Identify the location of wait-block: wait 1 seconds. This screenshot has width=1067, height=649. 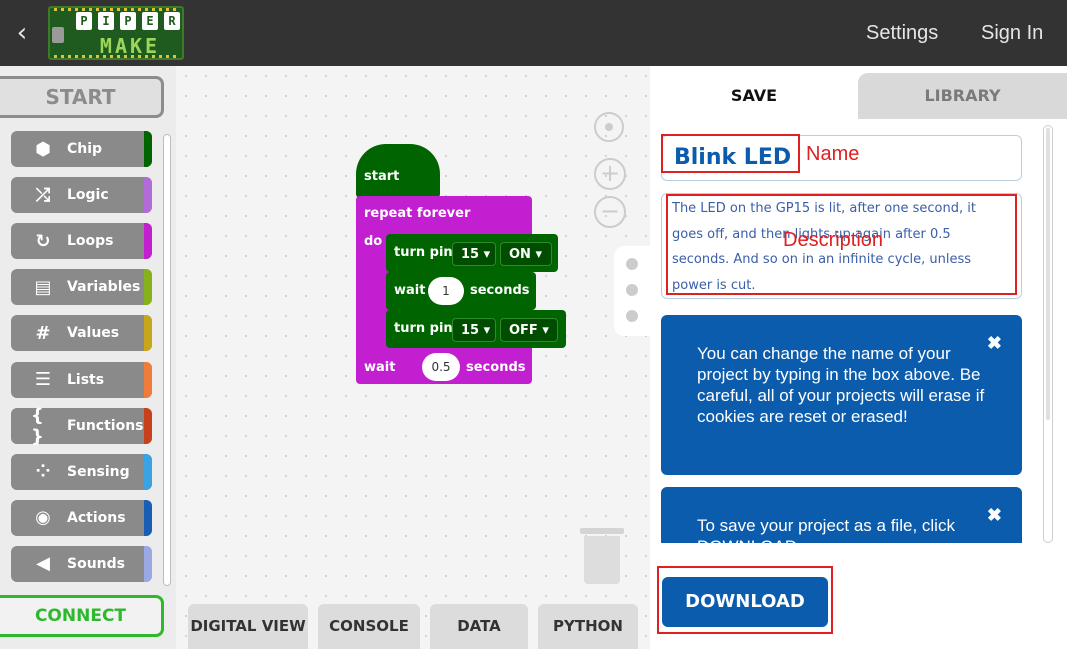
(461, 291).